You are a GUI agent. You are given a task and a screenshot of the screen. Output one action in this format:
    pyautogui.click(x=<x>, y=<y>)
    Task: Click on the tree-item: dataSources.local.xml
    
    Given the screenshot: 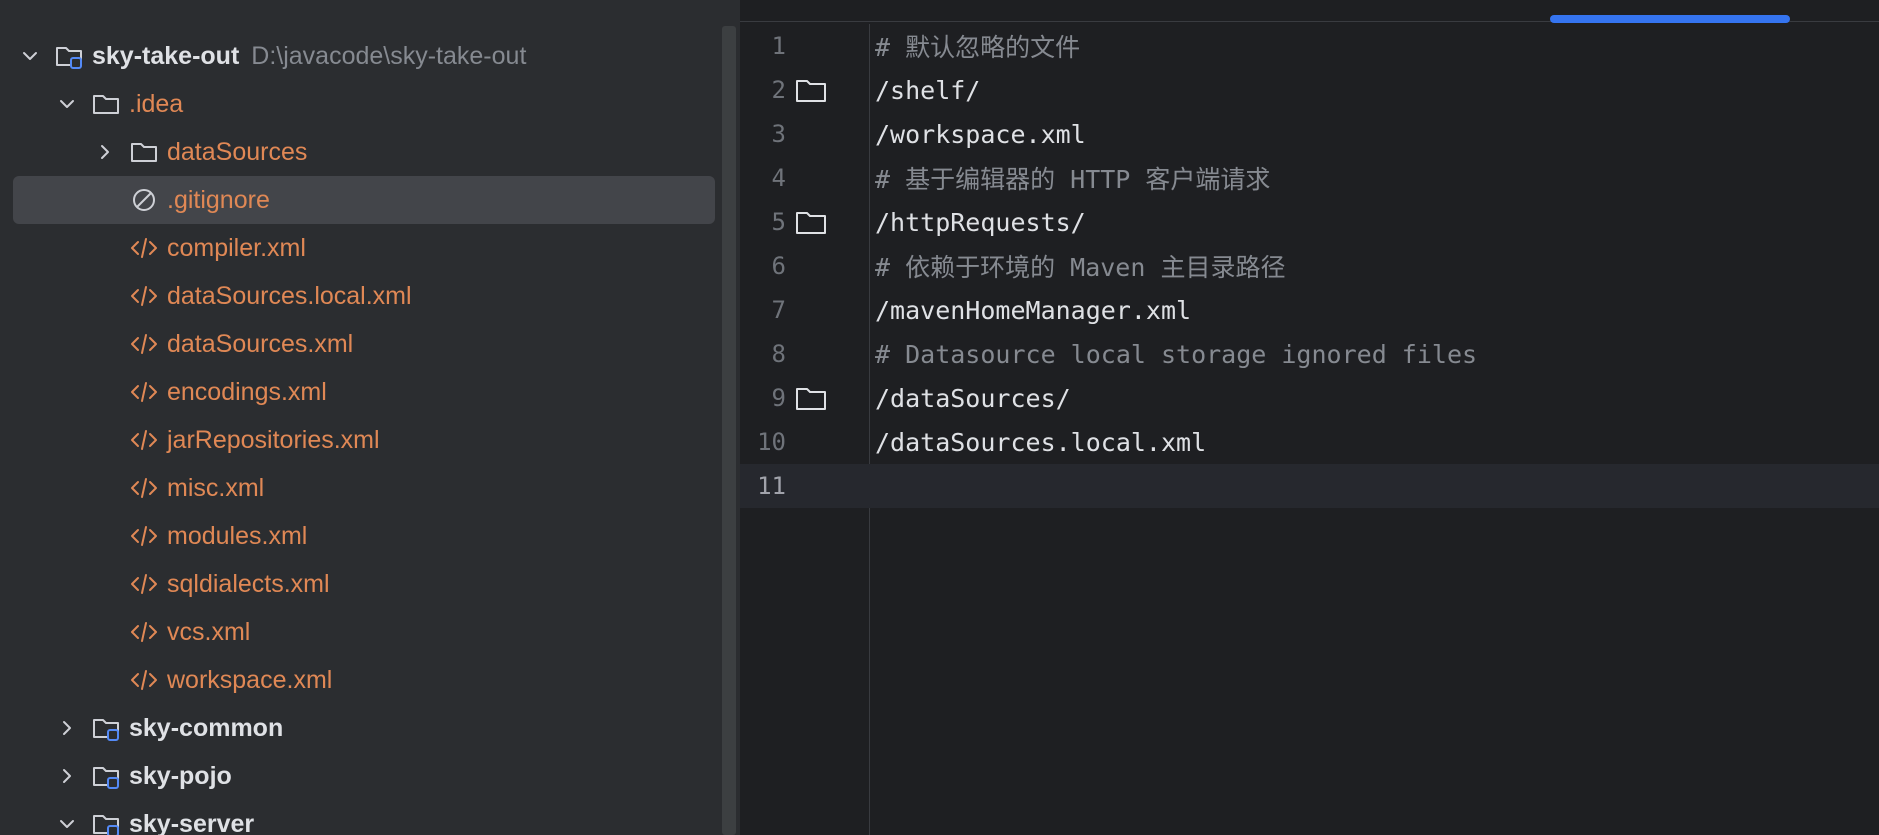 What is the action you would take?
    pyautogui.click(x=361, y=296)
    